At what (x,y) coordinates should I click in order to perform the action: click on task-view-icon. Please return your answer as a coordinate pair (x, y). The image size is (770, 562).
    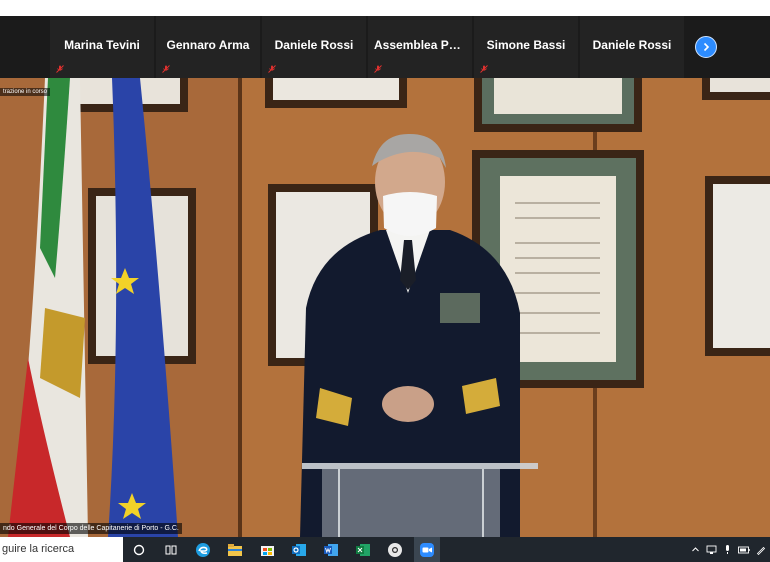
    Looking at the image, I should click on (171, 549).